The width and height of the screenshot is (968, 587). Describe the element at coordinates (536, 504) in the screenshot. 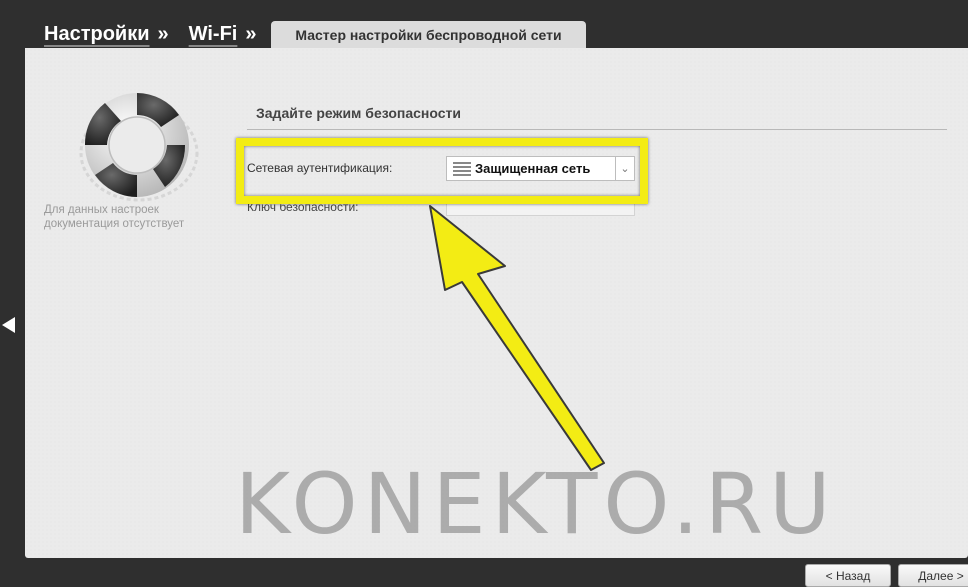

I see `watermark: KONEKTO.RU` at that location.